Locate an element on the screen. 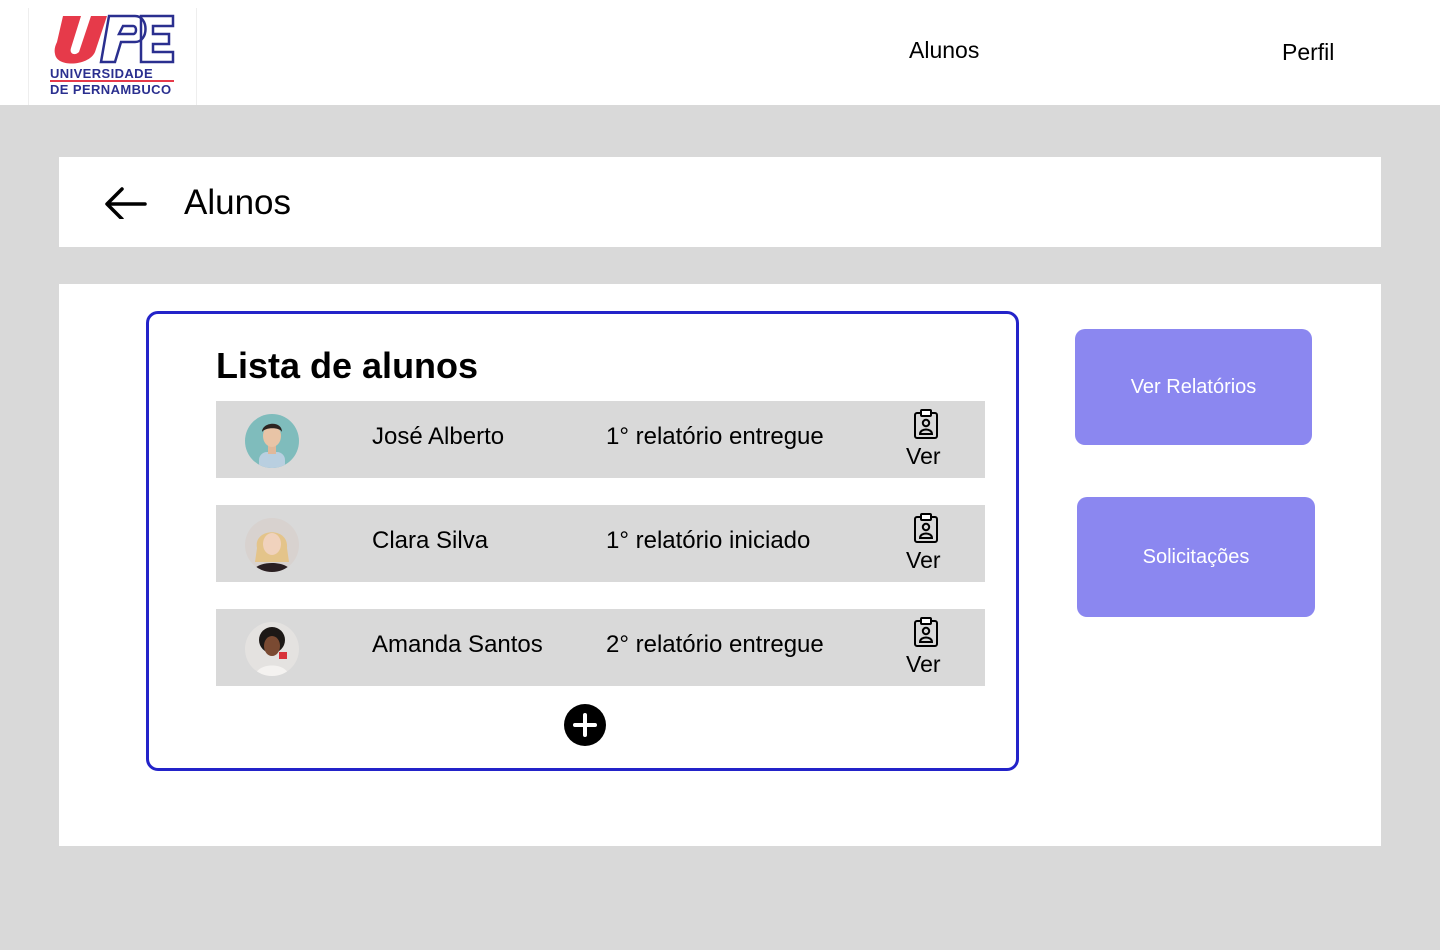 The width and height of the screenshot is (1440, 950). upe-logo-mark is located at coordinates (114, 39).